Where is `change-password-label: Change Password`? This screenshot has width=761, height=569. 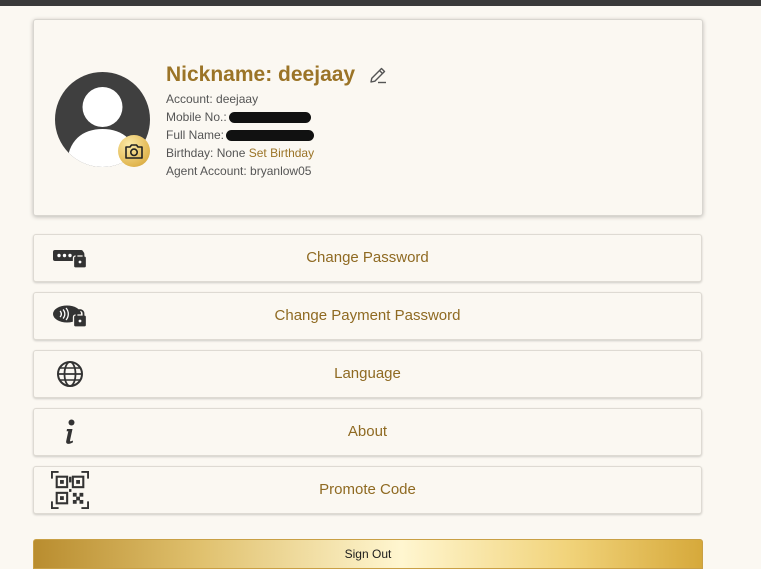 change-password-label: Change Password is located at coordinates (367, 257).